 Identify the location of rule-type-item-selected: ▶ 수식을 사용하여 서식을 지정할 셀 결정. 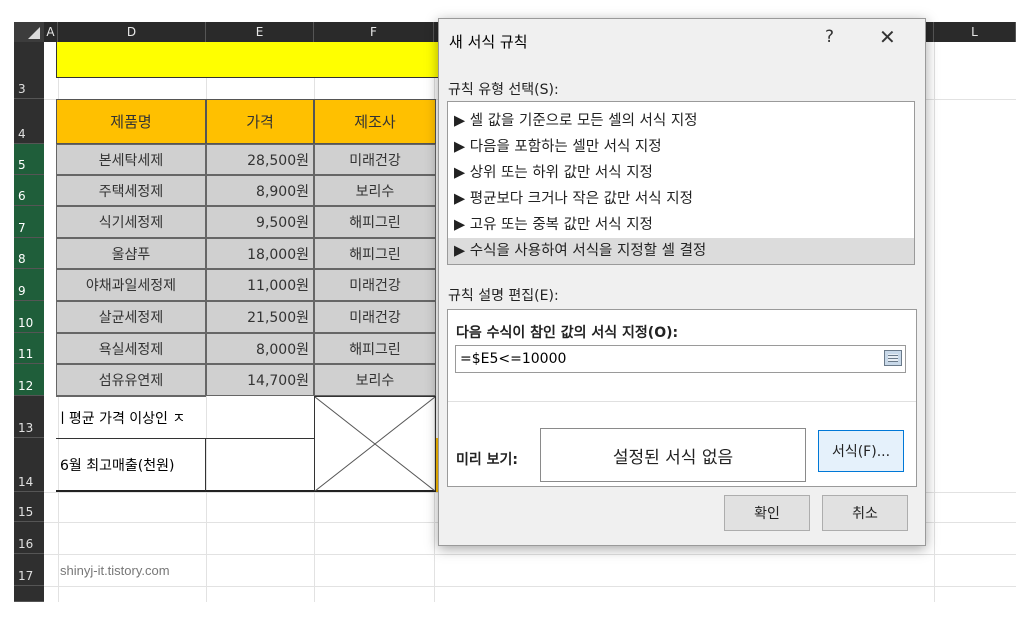
(681, 251).